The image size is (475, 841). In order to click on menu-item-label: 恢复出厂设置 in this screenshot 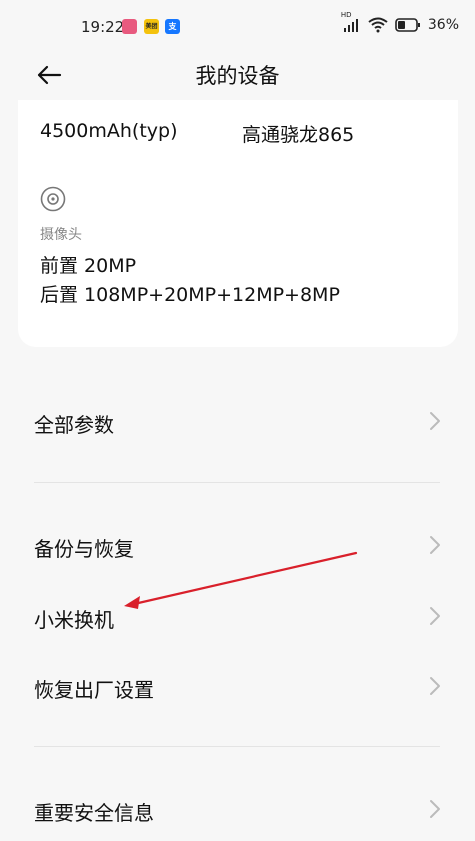, I will do `click(94, 690)`.